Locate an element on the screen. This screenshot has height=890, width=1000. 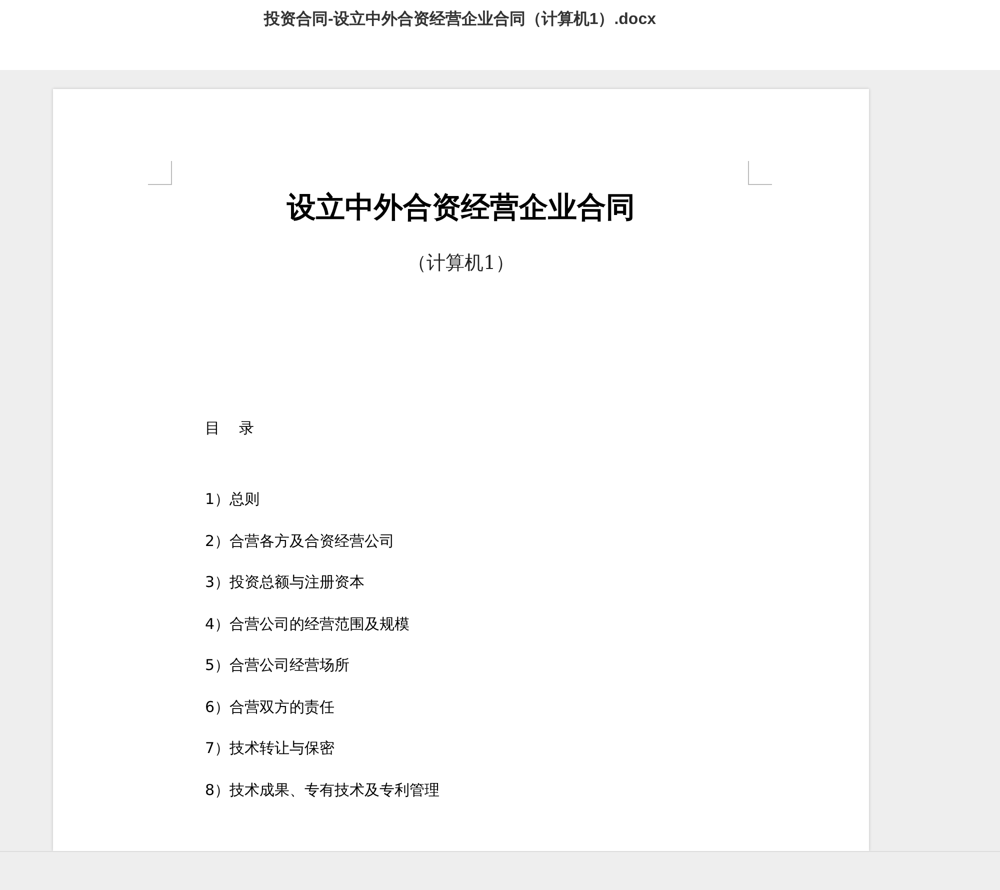
document-title: 设立中外合资经营企业合同 is located at coordinates (461, 207).